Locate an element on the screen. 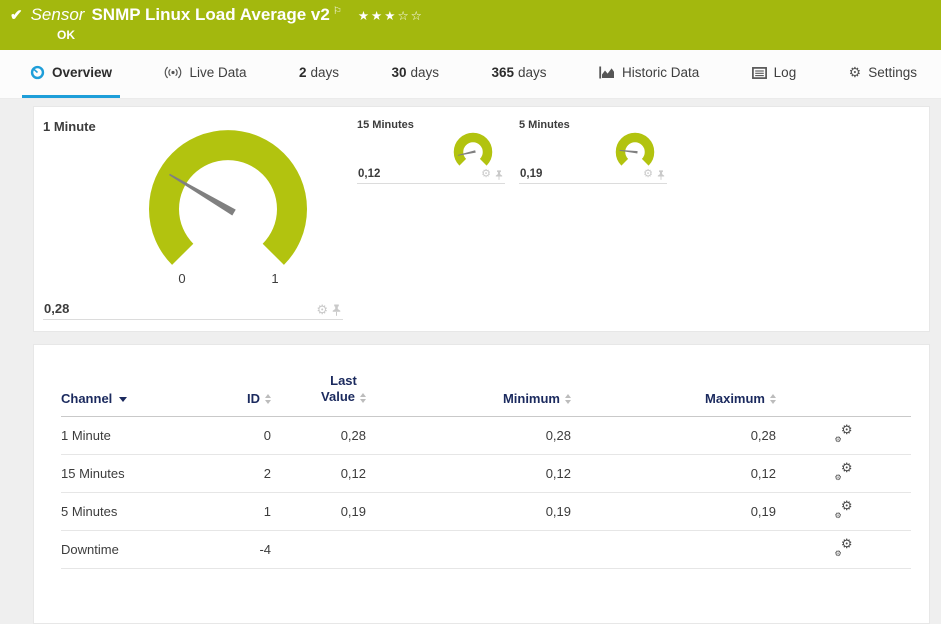  column-label: Minimum is located at coordinates (531, 398).